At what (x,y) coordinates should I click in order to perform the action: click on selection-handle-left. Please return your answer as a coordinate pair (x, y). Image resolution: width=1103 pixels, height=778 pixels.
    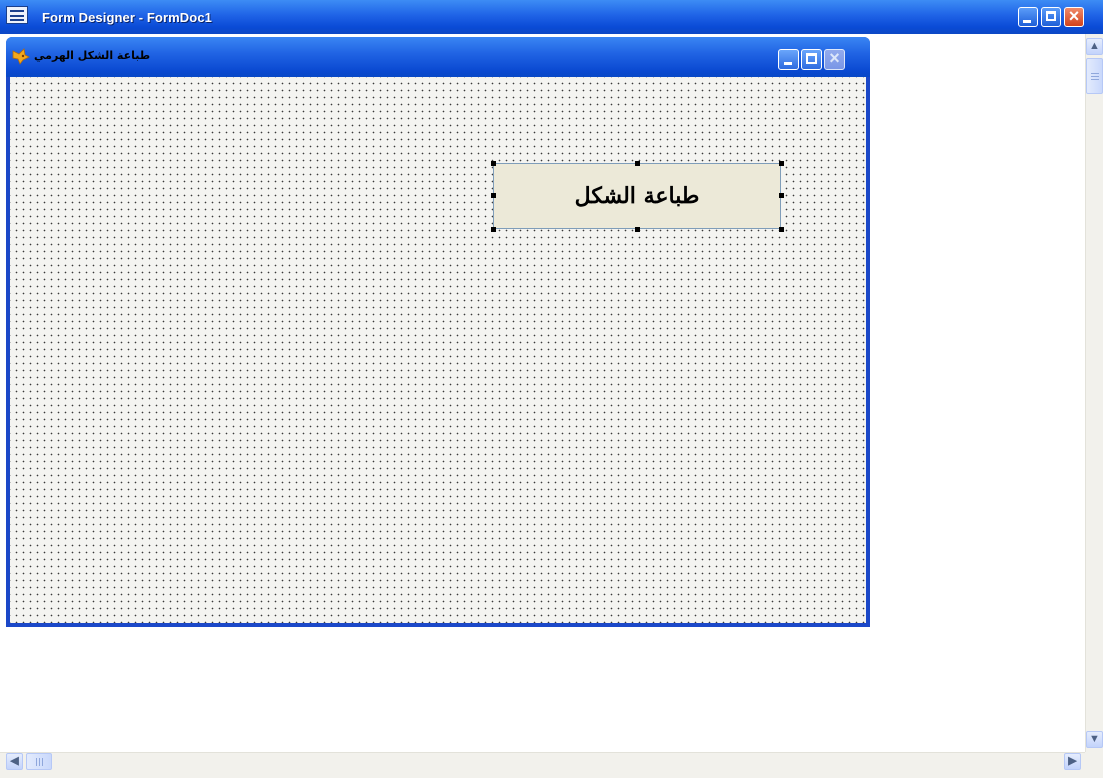
    Looking at the image, I should click on (493, 195).